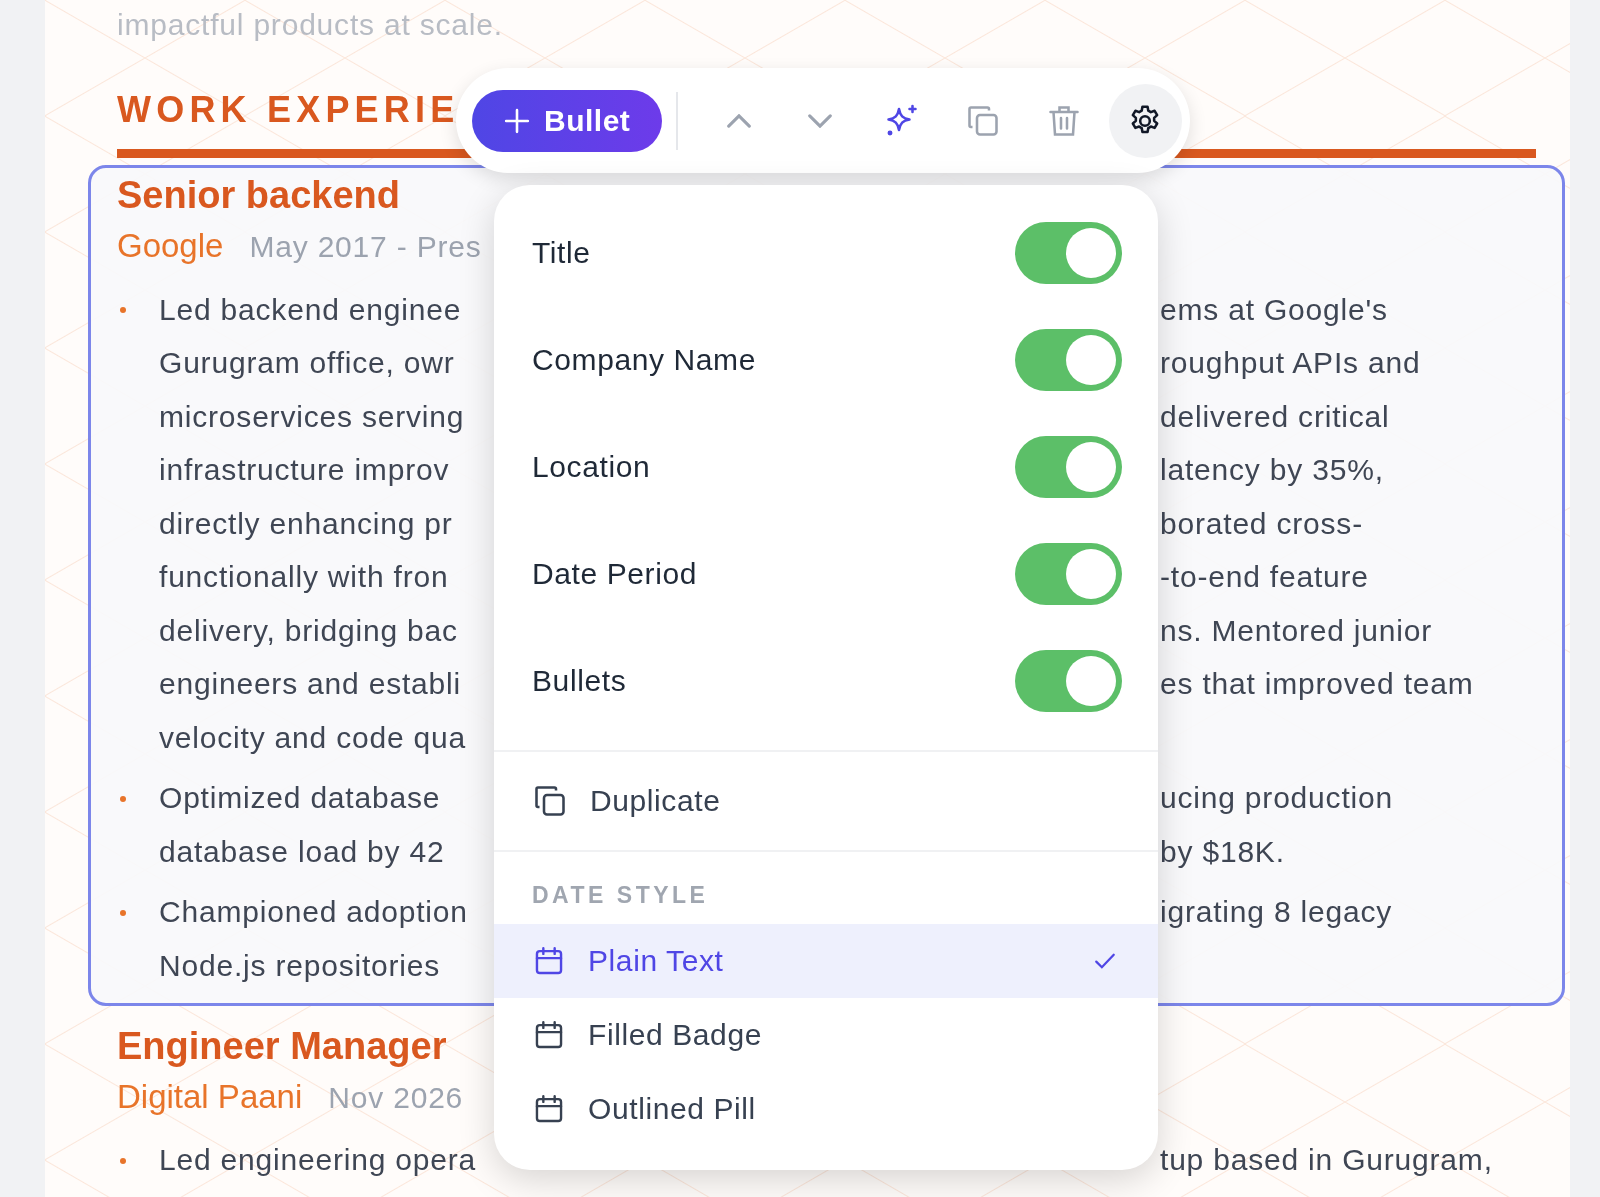 The width and height of the screenshot is (1600, 1197). Describe the element at coordinates (579, 680) in the screenshot. I see `toggle-label: Bullets` at that location.